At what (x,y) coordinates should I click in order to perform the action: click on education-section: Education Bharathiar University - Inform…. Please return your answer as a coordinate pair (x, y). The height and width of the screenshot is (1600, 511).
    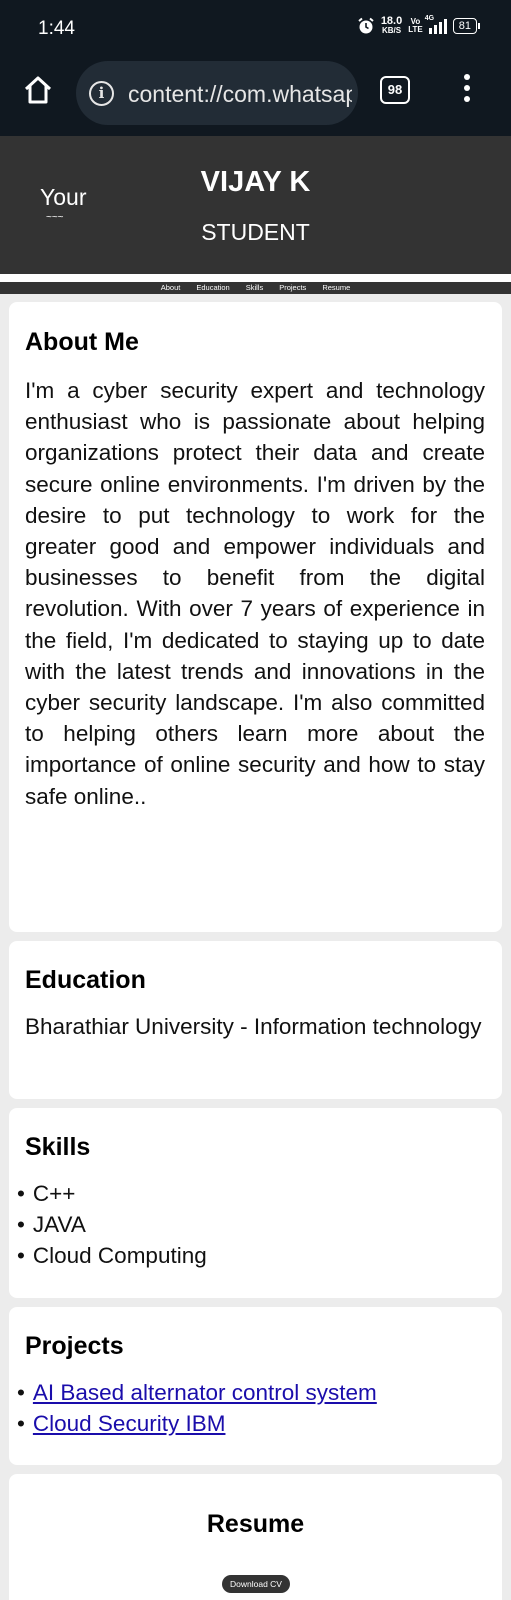
    Looking at the image, I should click on (255, 1020).